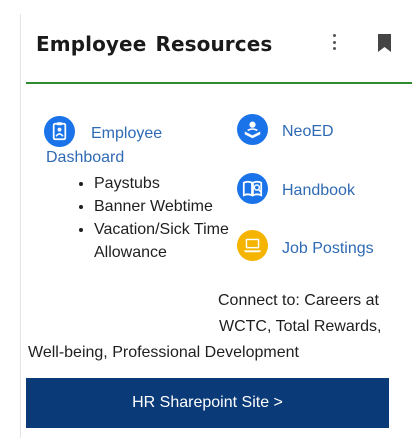 The width and height of the screenshot is (419, 438). Describe the element at coordinates (207, 403) in the screenshot. I see `hr-sharepoint-button: HR Sharepoint Site >` at that location.